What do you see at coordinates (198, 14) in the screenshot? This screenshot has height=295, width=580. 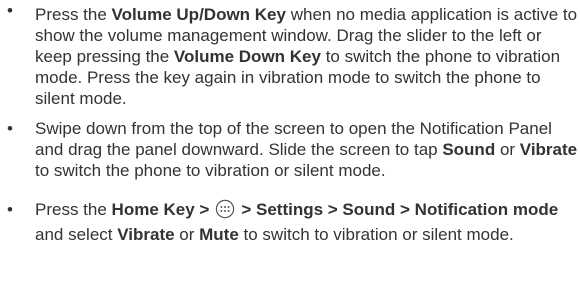 I see `volume-key-term: Volume Up/Down Key` at bounding box center [198, 14].